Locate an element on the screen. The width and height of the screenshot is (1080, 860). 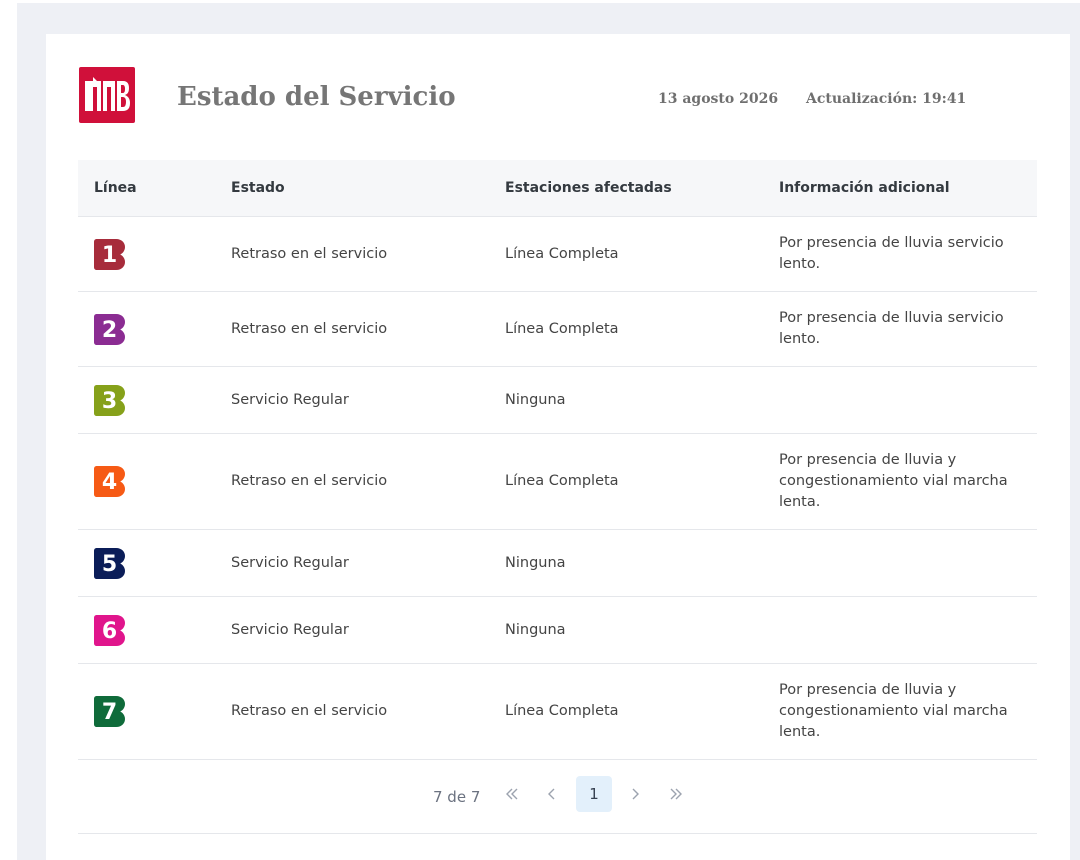
line-cell: 2 is located at coordinates (109, 329).